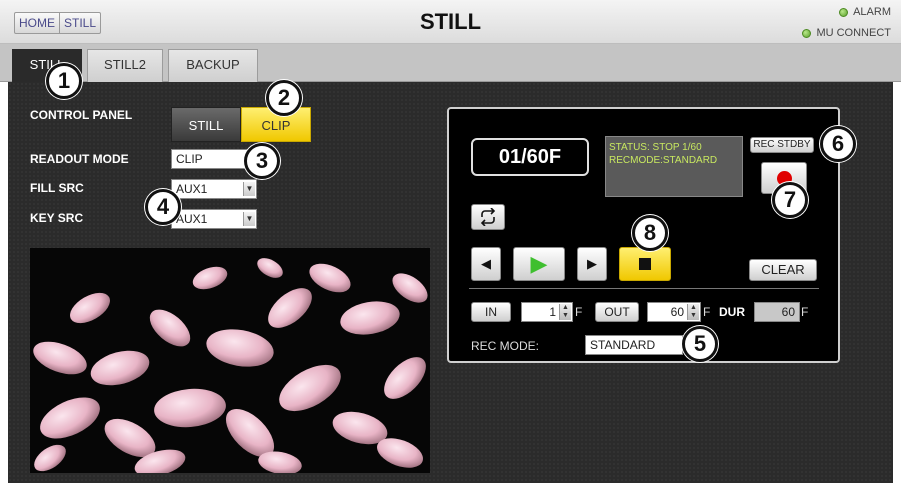 This screenshot has height=483, width=901. I want to click on callout-7: 7, so click(790, 200).